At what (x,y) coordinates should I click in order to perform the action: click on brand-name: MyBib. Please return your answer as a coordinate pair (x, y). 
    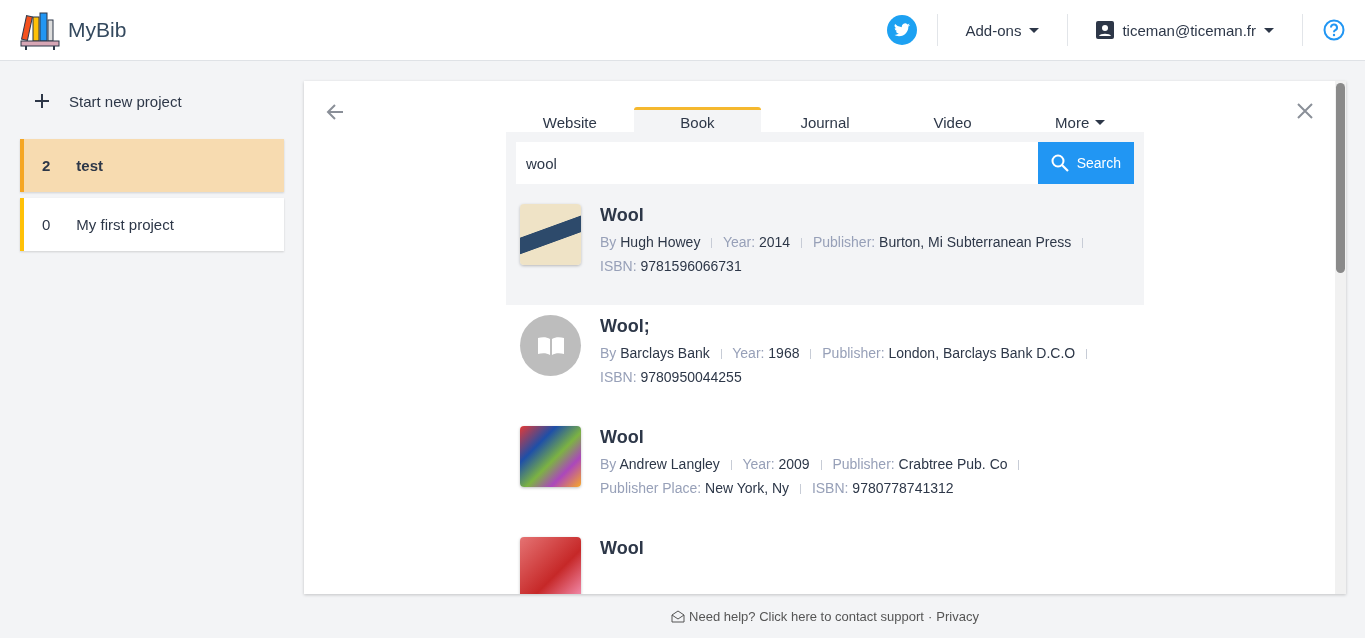
    Looking at the image, I should click on (97, 30).